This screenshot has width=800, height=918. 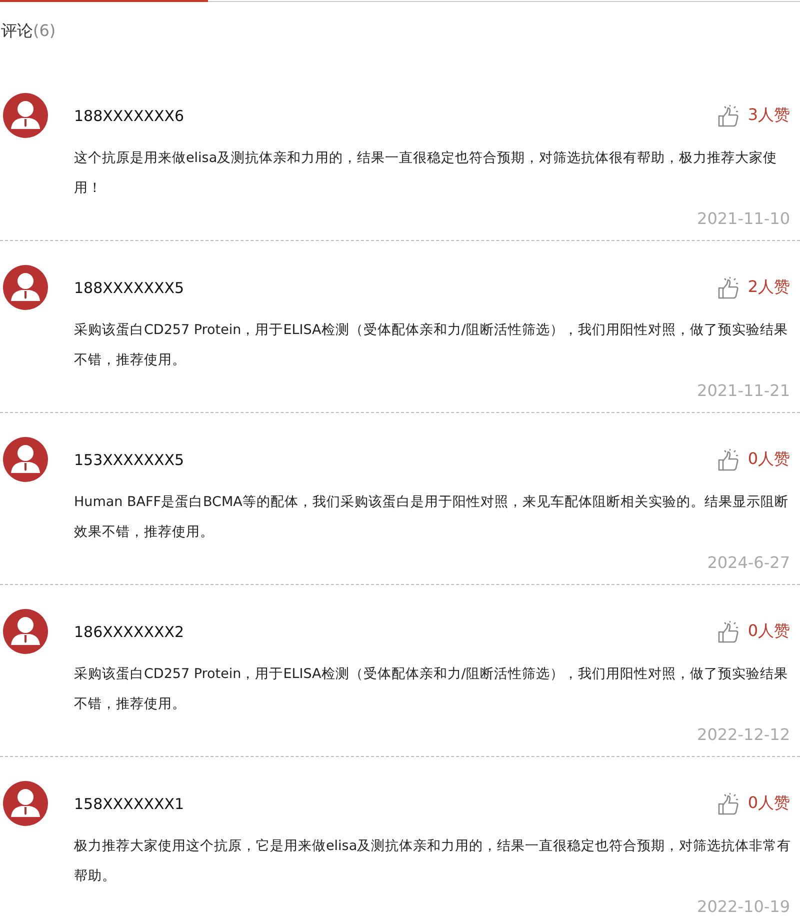 What do you see at coordinates (129, 631) in the screenshot?
I see `user-name: 186XXXXXXX2` at bounding box center [129, 631].